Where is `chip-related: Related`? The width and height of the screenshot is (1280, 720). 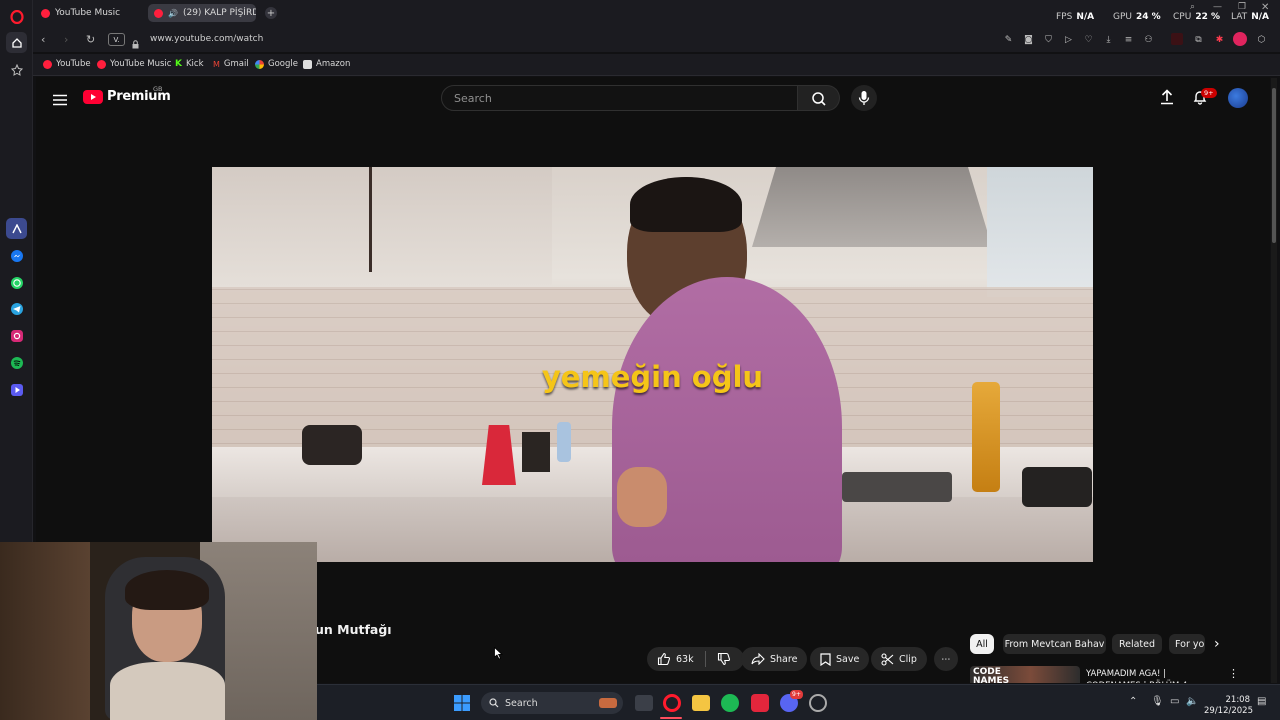
chip-related: Related is located at coordinates (1137, 644).